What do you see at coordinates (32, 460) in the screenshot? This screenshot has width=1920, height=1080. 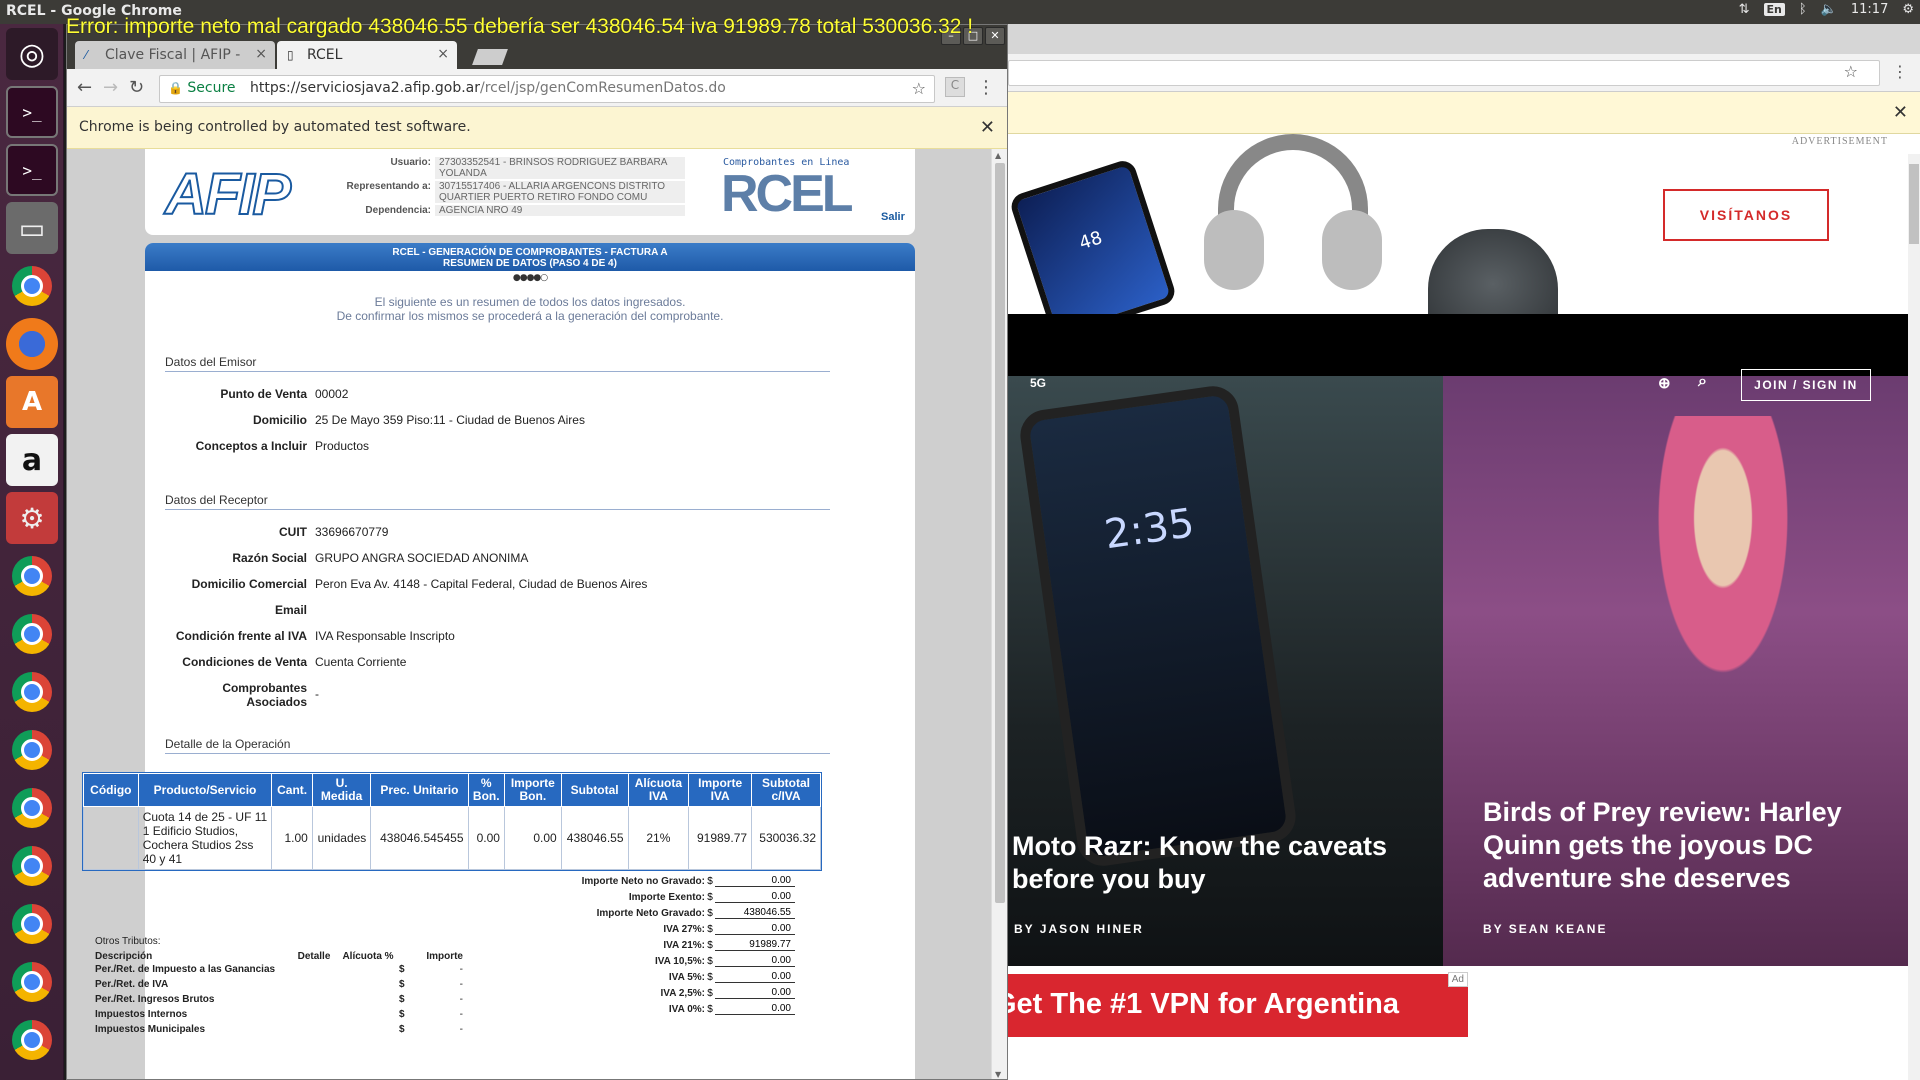 I see `amazon-icon: a` at bounding box center [32, 460].